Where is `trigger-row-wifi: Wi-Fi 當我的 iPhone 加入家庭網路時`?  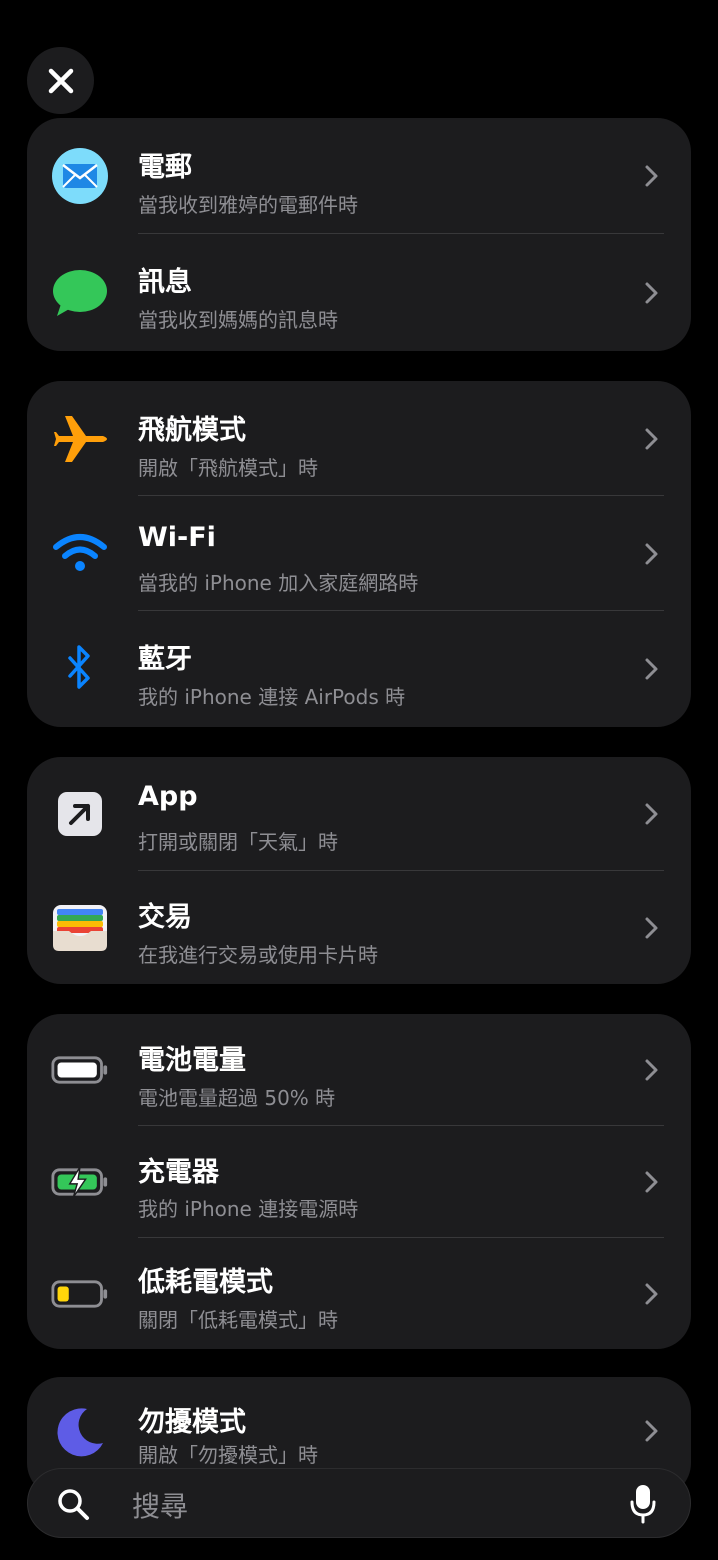
trigger-row-wifi: Wi-Fi 當我的 iPhone 加入家庭網路時 is located at coordinates (359, 553).